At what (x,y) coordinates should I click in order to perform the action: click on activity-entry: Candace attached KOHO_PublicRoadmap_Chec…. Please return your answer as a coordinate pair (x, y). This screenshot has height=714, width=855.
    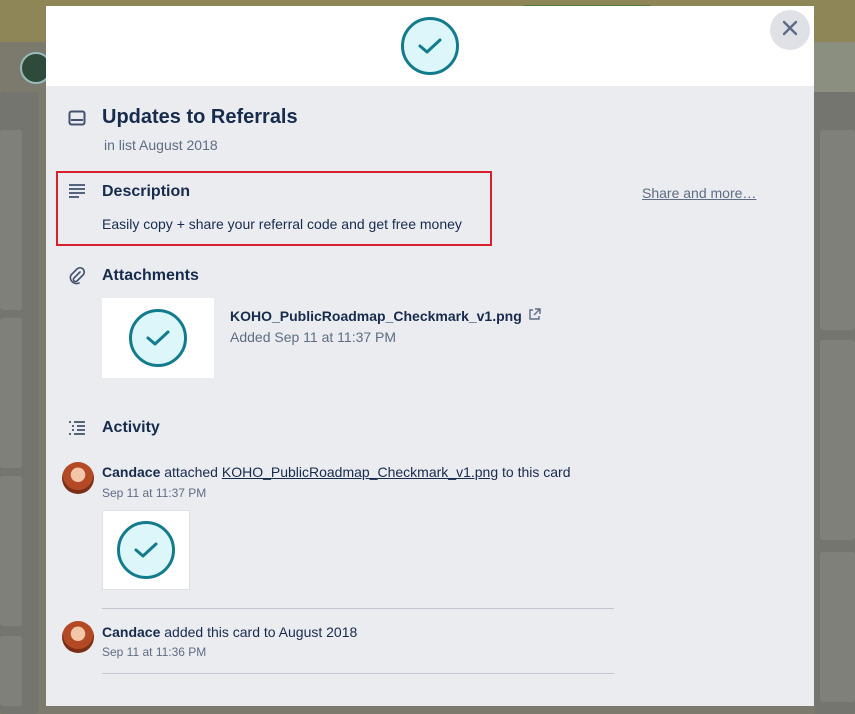
    Looking at the image, I should click on (336, 472).